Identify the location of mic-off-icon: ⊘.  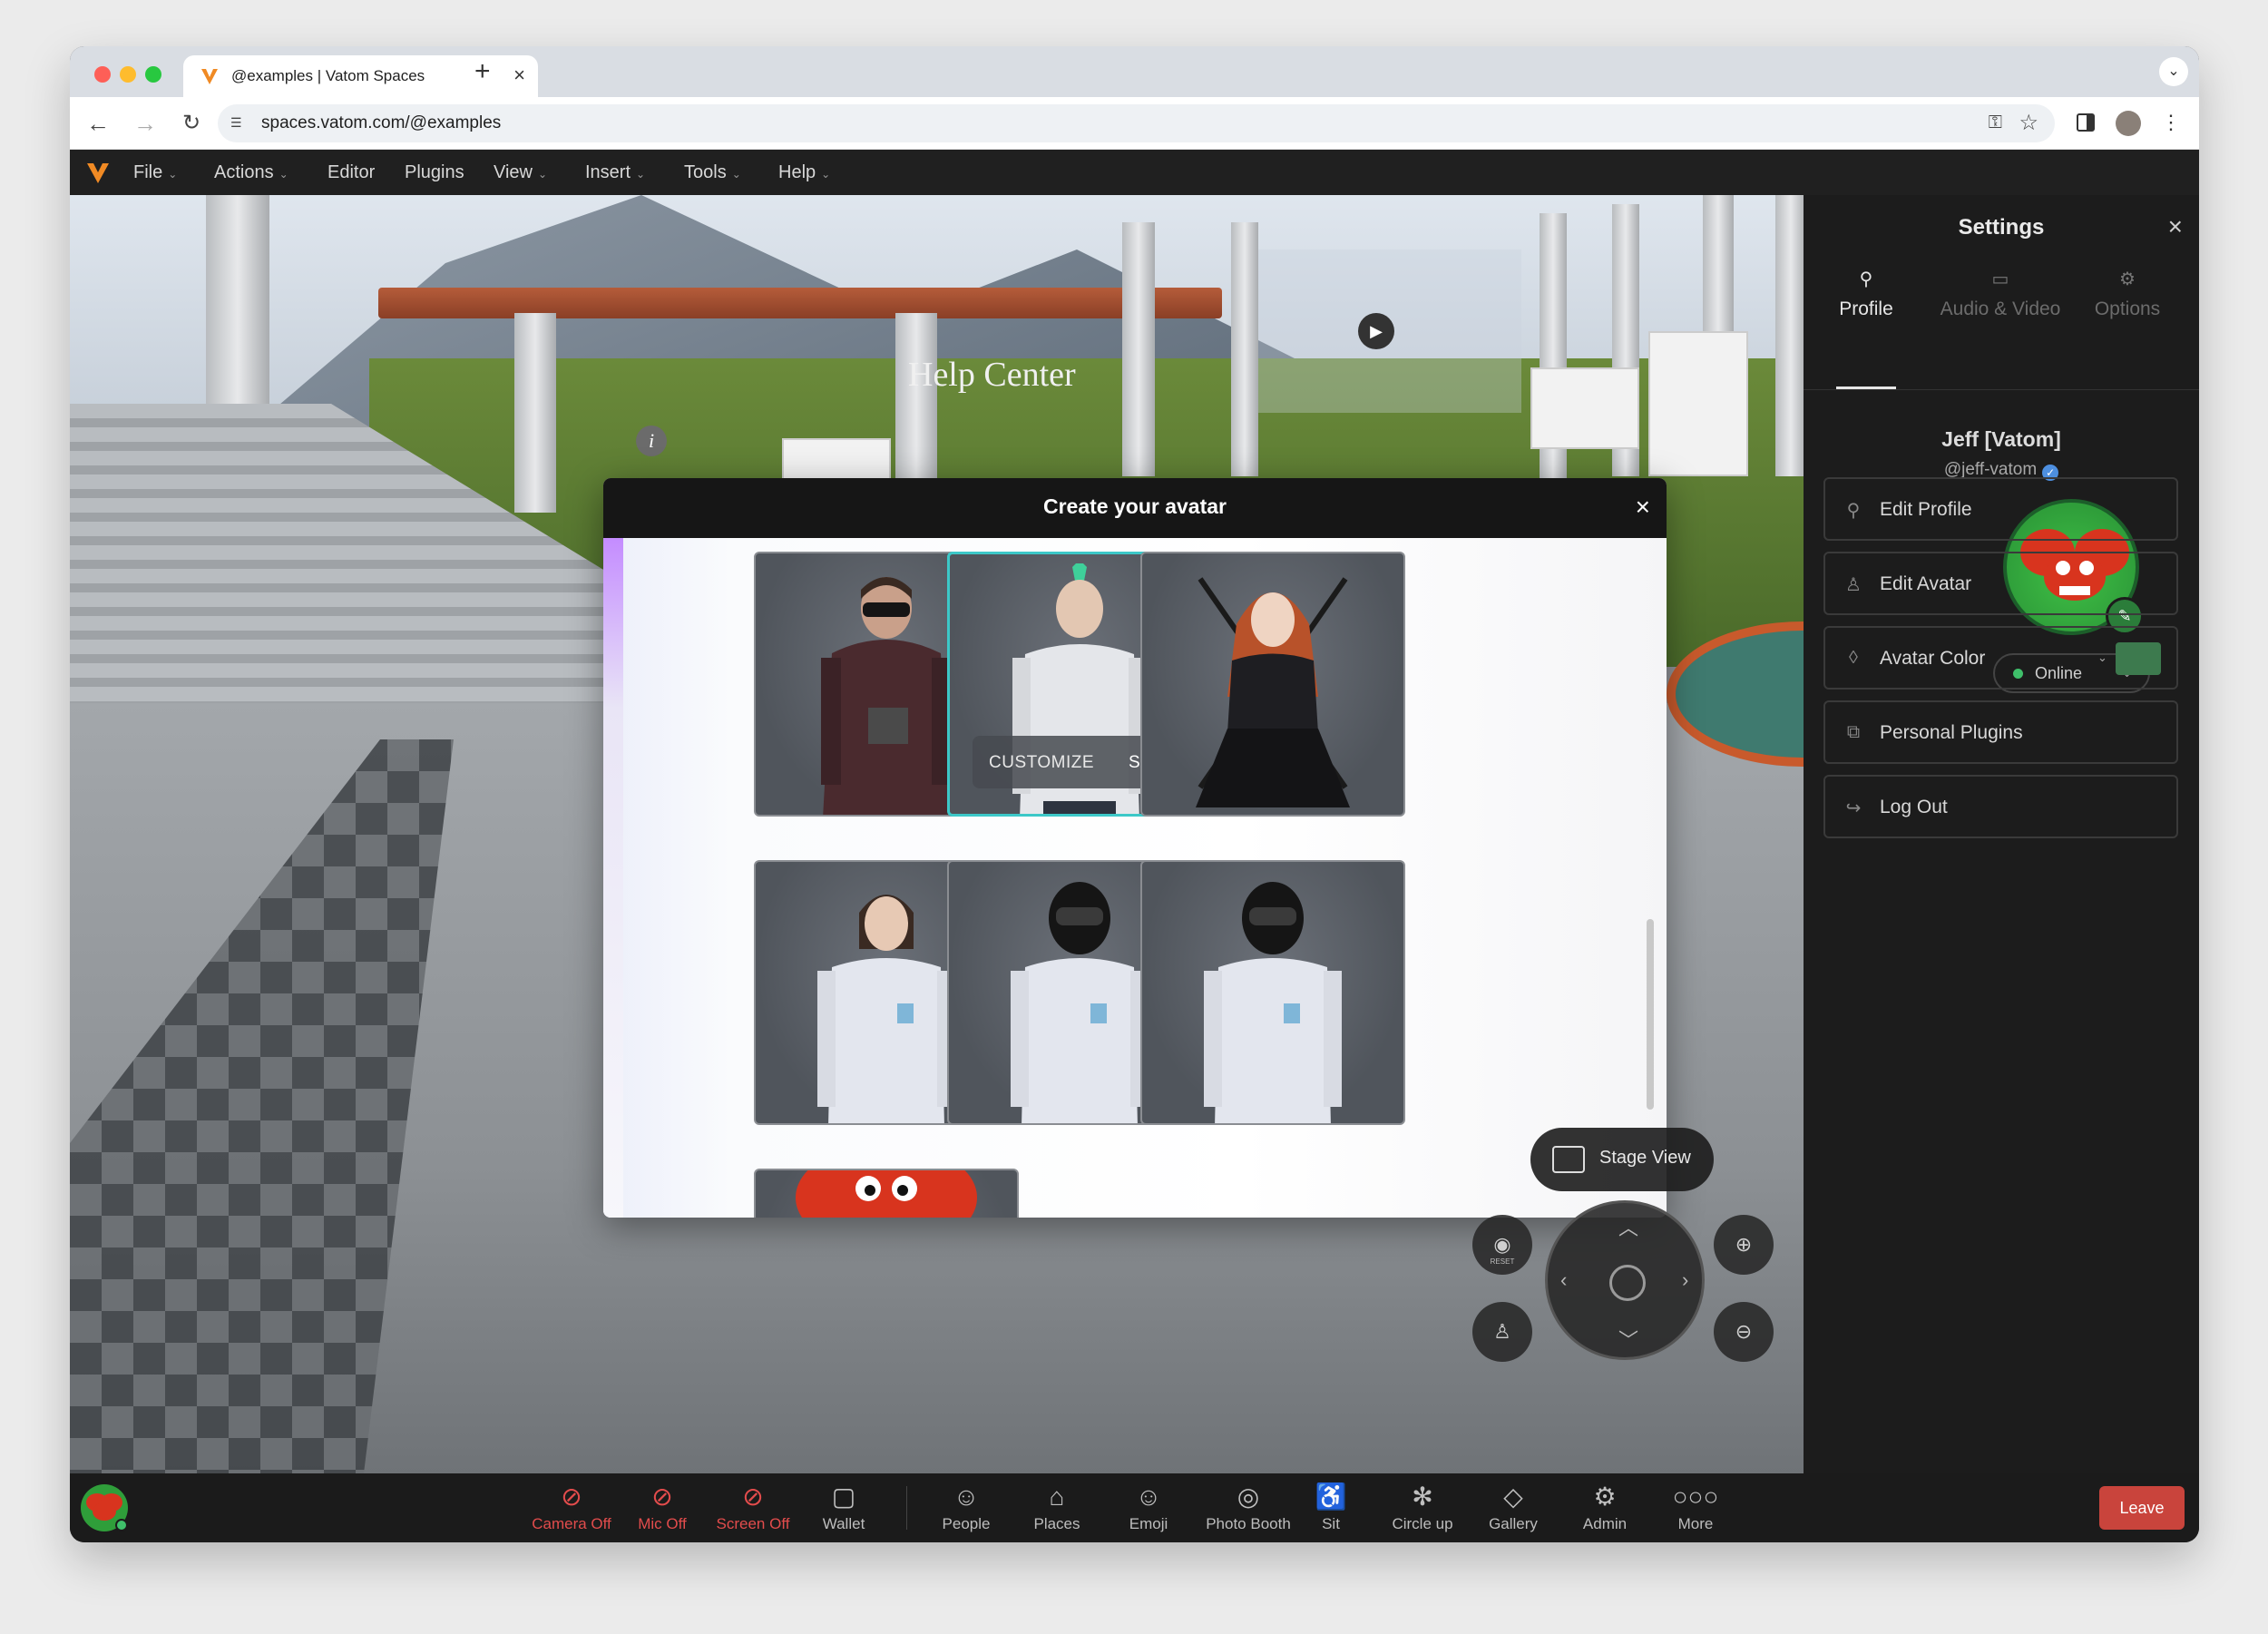
(662, 1496).